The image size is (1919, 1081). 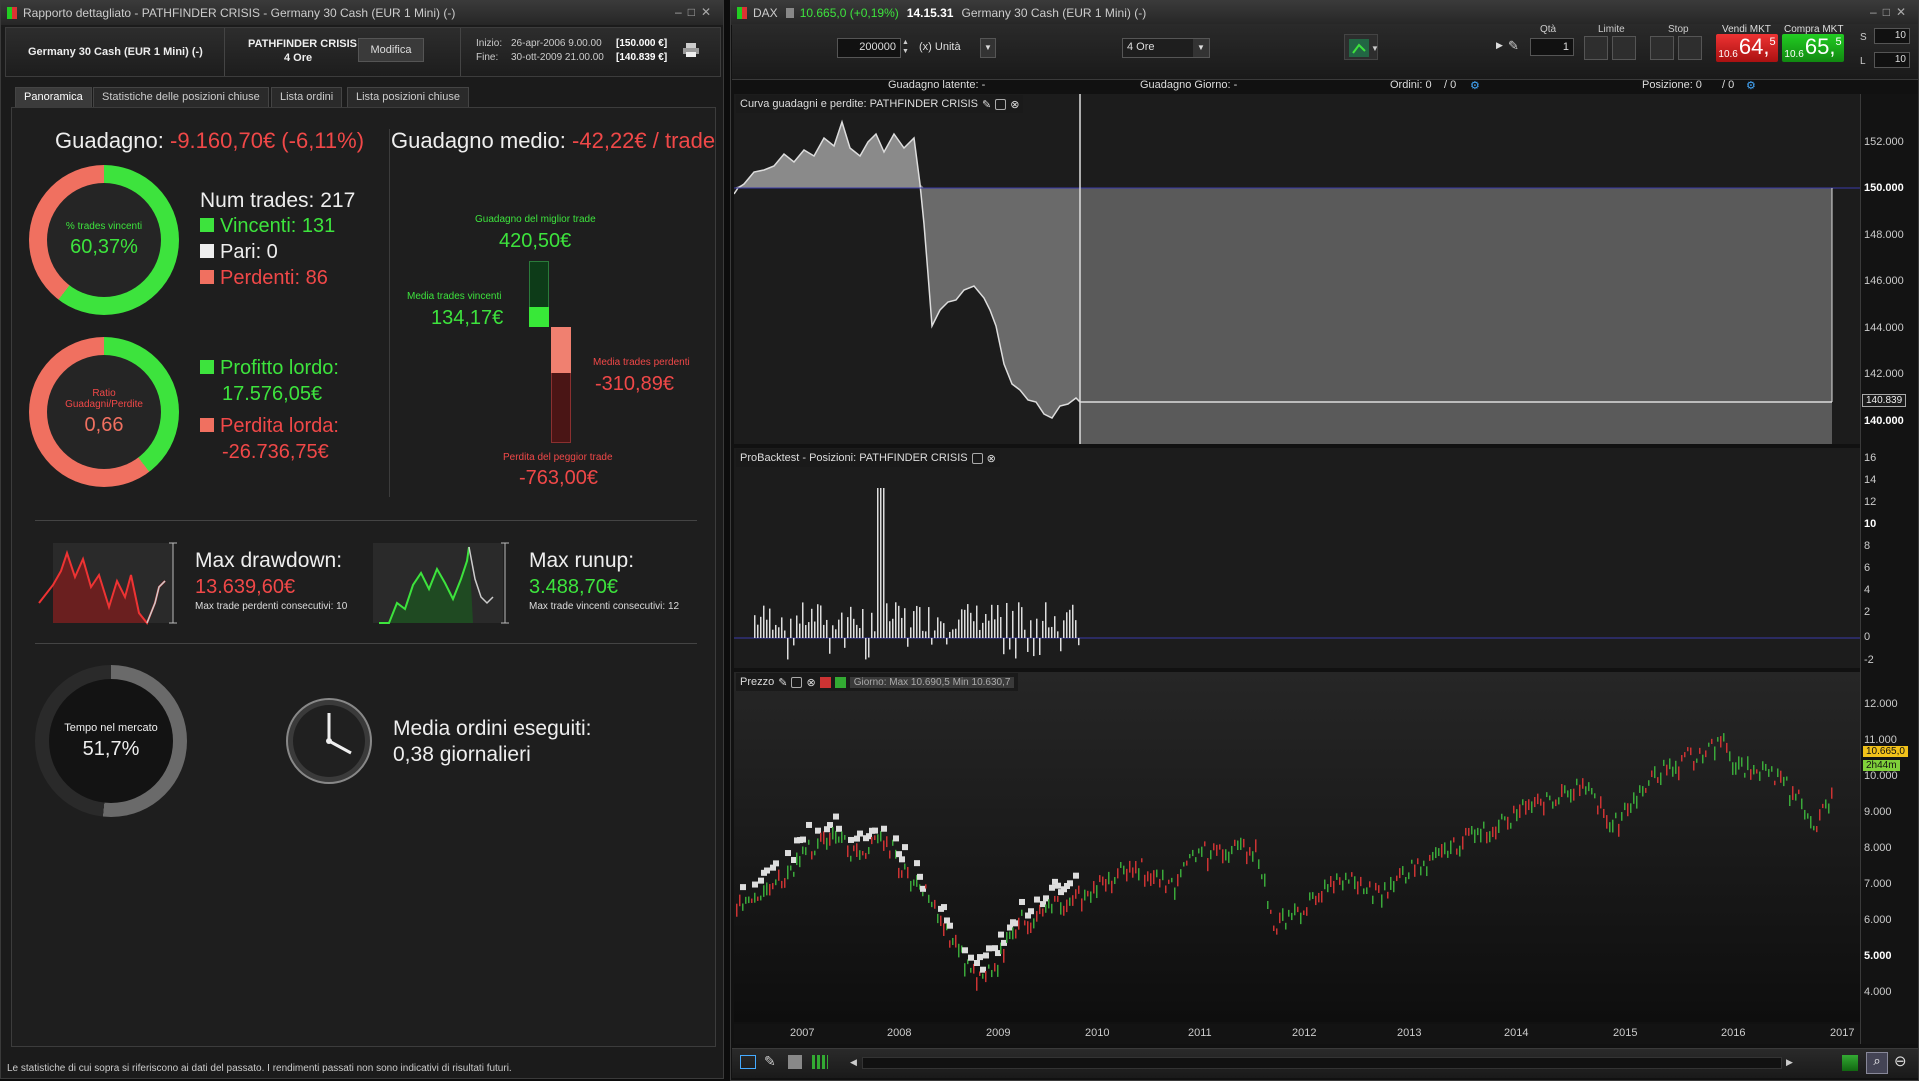 What do you see at coordinates (1596, 48) in the screenshot?
I see `limit-buy-button` at bounding box center [1596, 48].